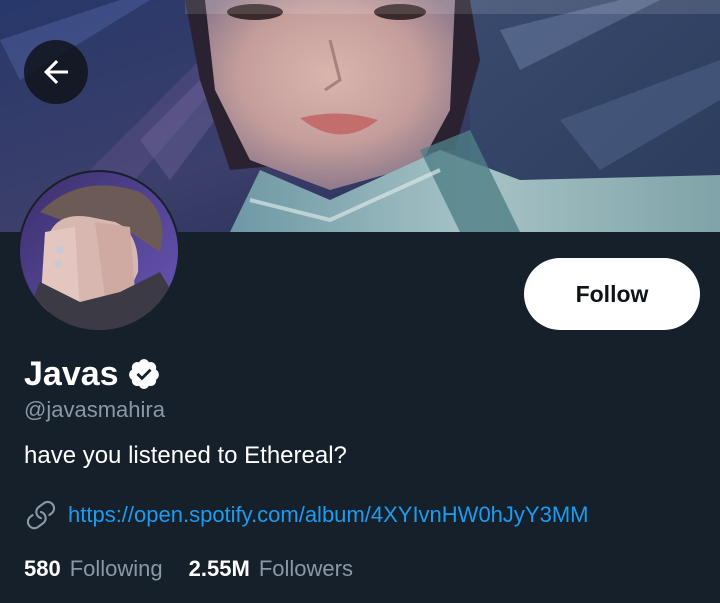  I want to click on back-button, so click(56, 72).